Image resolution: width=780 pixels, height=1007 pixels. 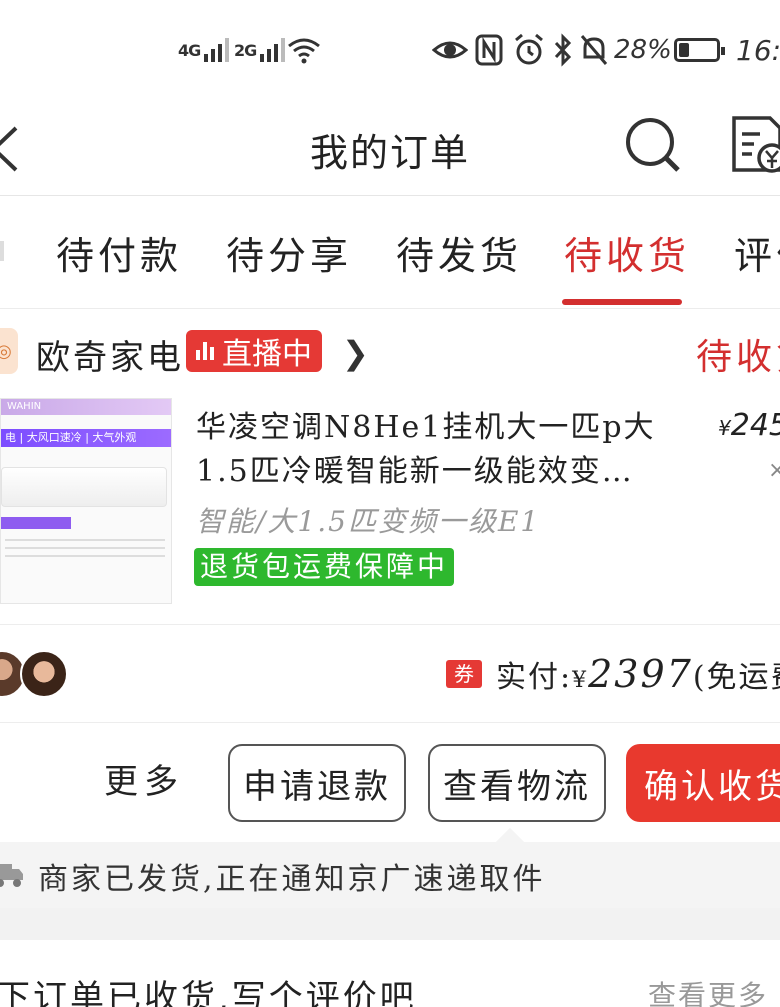 What do you see at coordinates (754, 144) in the screenshot?
I see `invoice-icon` at bounding box center [754, 144].